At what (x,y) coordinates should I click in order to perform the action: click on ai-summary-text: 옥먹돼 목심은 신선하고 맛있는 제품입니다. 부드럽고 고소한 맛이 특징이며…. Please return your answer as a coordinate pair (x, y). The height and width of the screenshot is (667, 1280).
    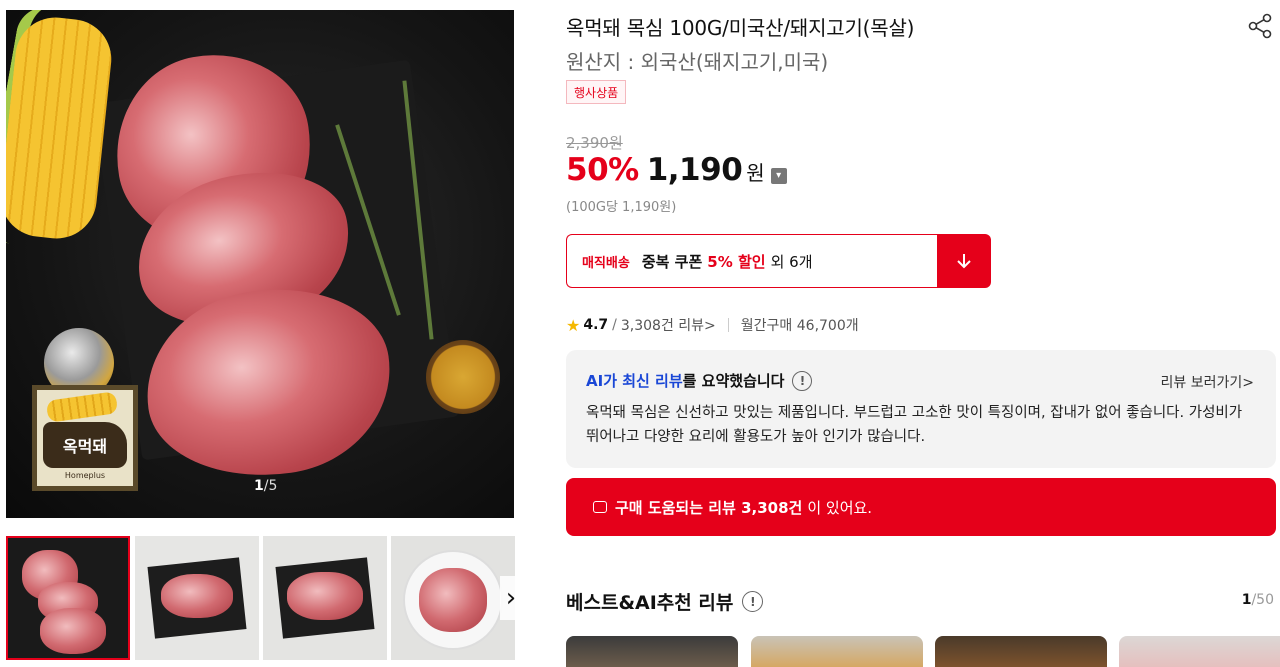
    Looking at the image, I should click on (914, 425).